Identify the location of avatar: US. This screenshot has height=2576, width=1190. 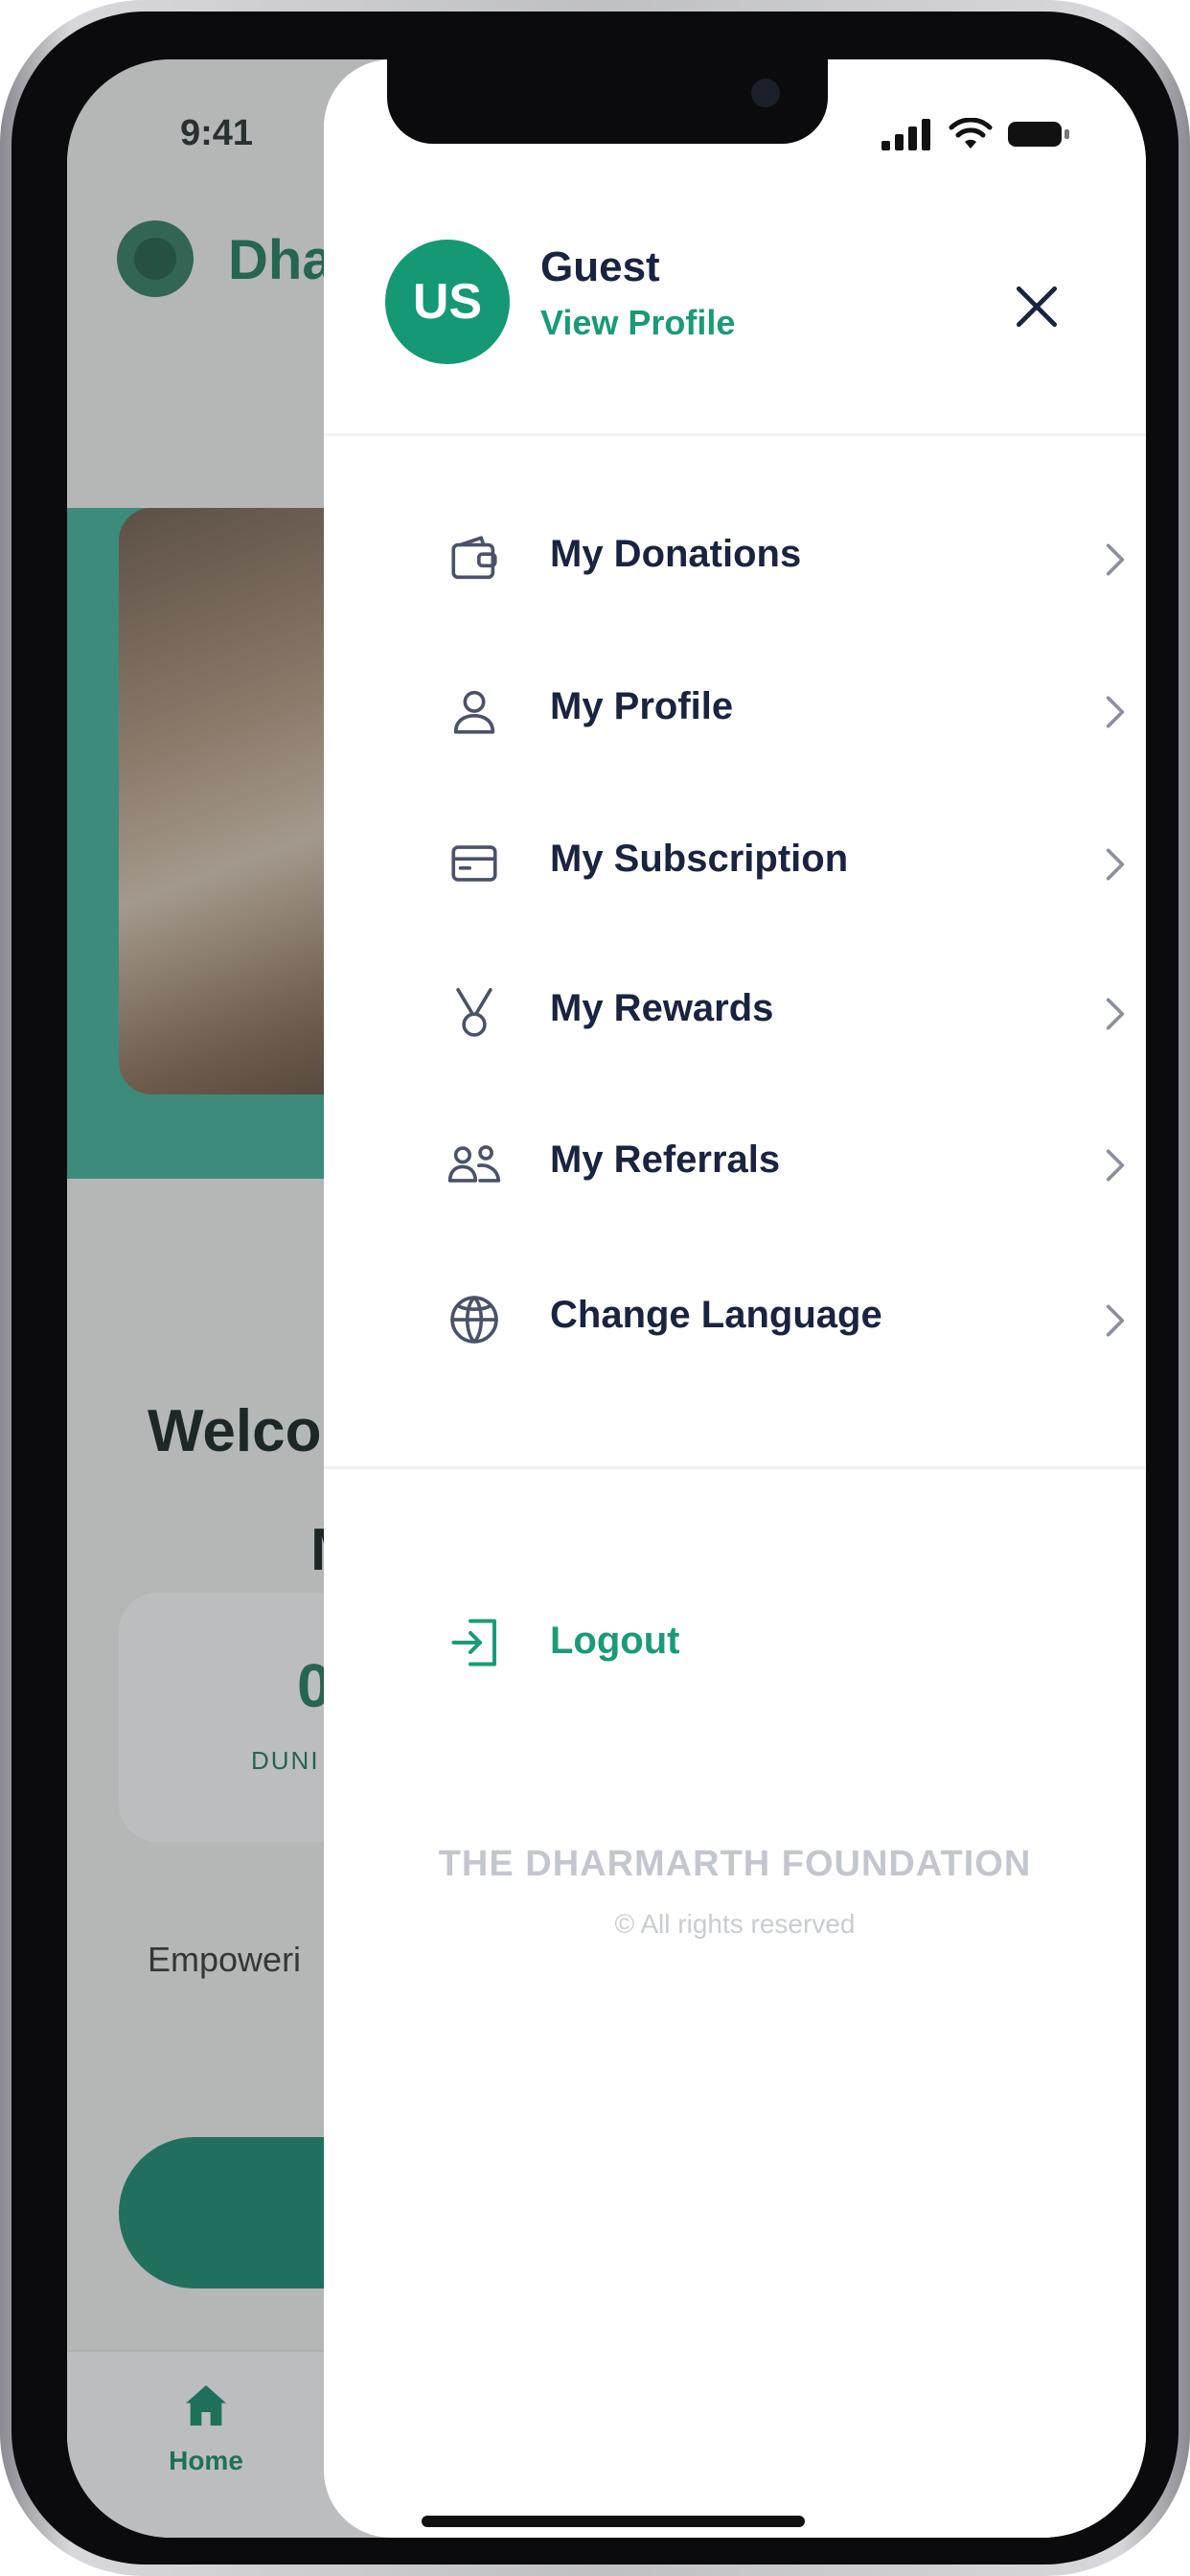
(448, 302).